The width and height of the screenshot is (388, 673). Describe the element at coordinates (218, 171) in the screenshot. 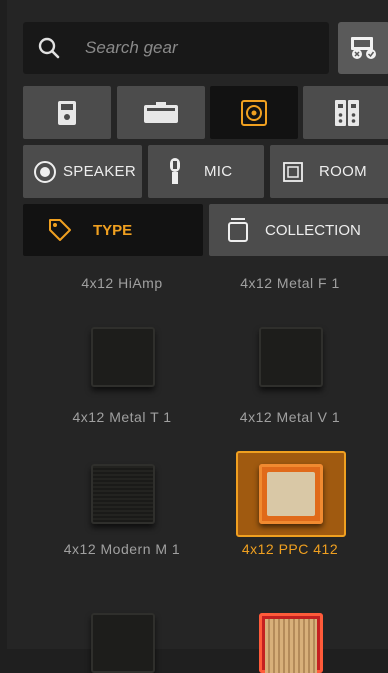

I see `tab-mic-label: MIC` at that location.